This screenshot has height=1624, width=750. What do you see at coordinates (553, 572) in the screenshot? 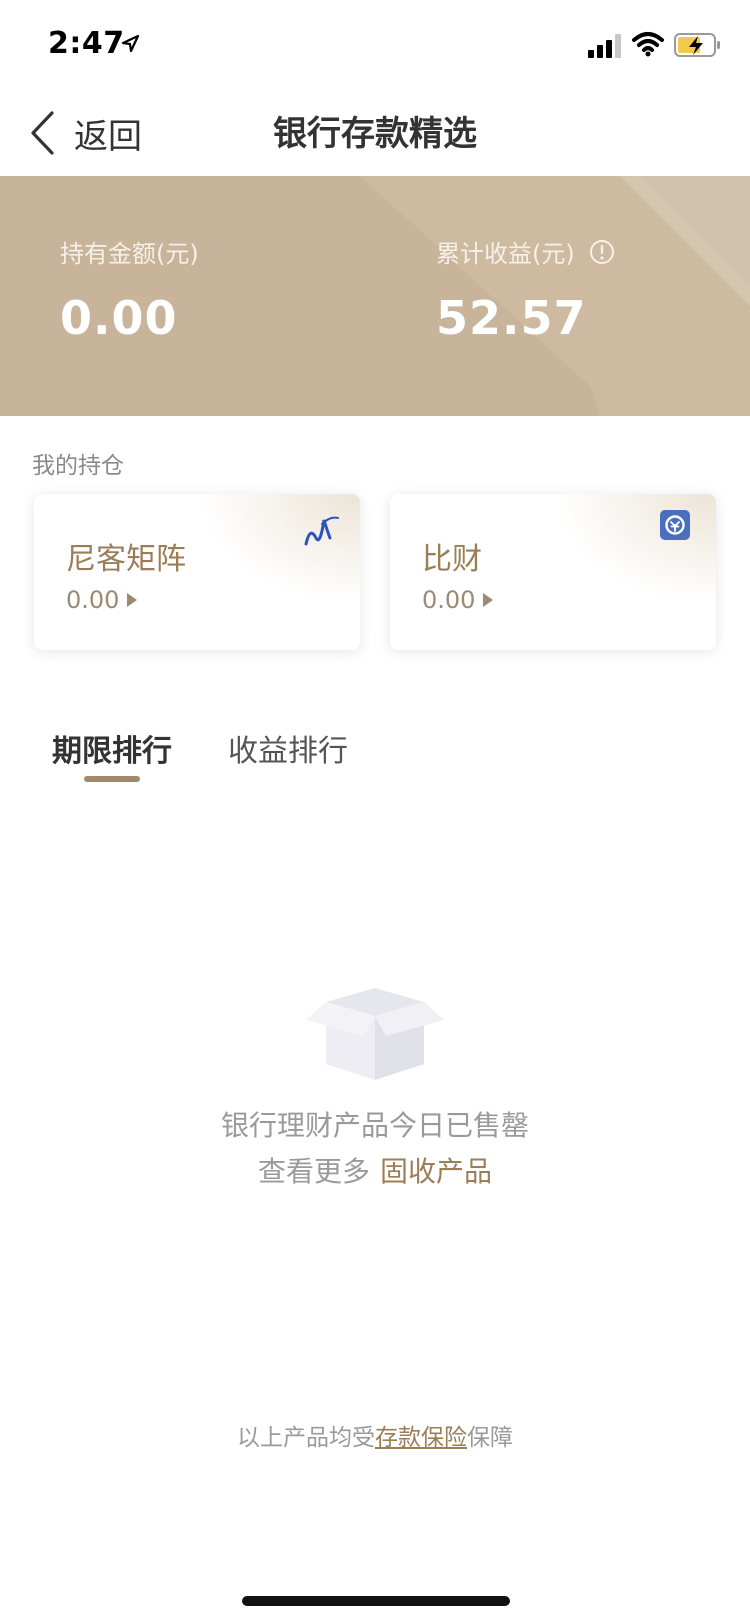
I see `holding-card-bicai: 比财 0.00` at bounding box center [553, 572].